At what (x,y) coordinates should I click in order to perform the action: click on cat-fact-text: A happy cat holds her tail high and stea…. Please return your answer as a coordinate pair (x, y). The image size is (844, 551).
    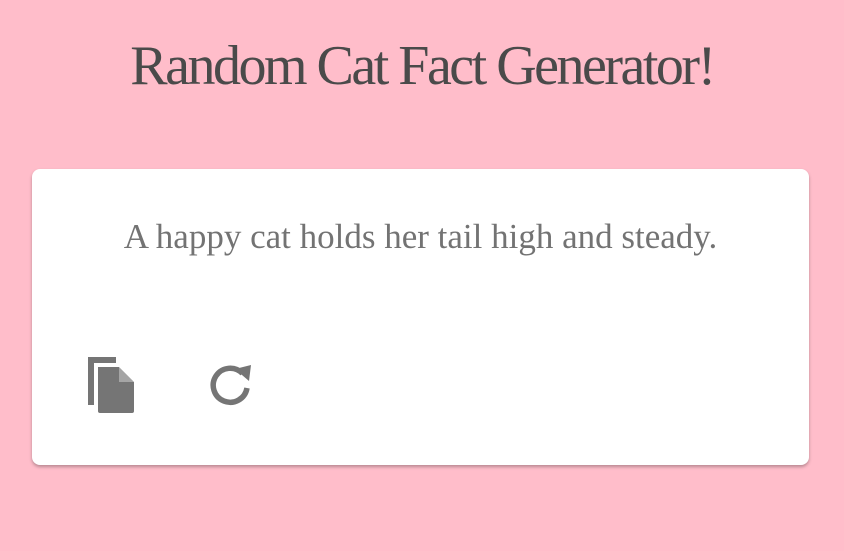
    Looking at the image, I should click on (420, 236).